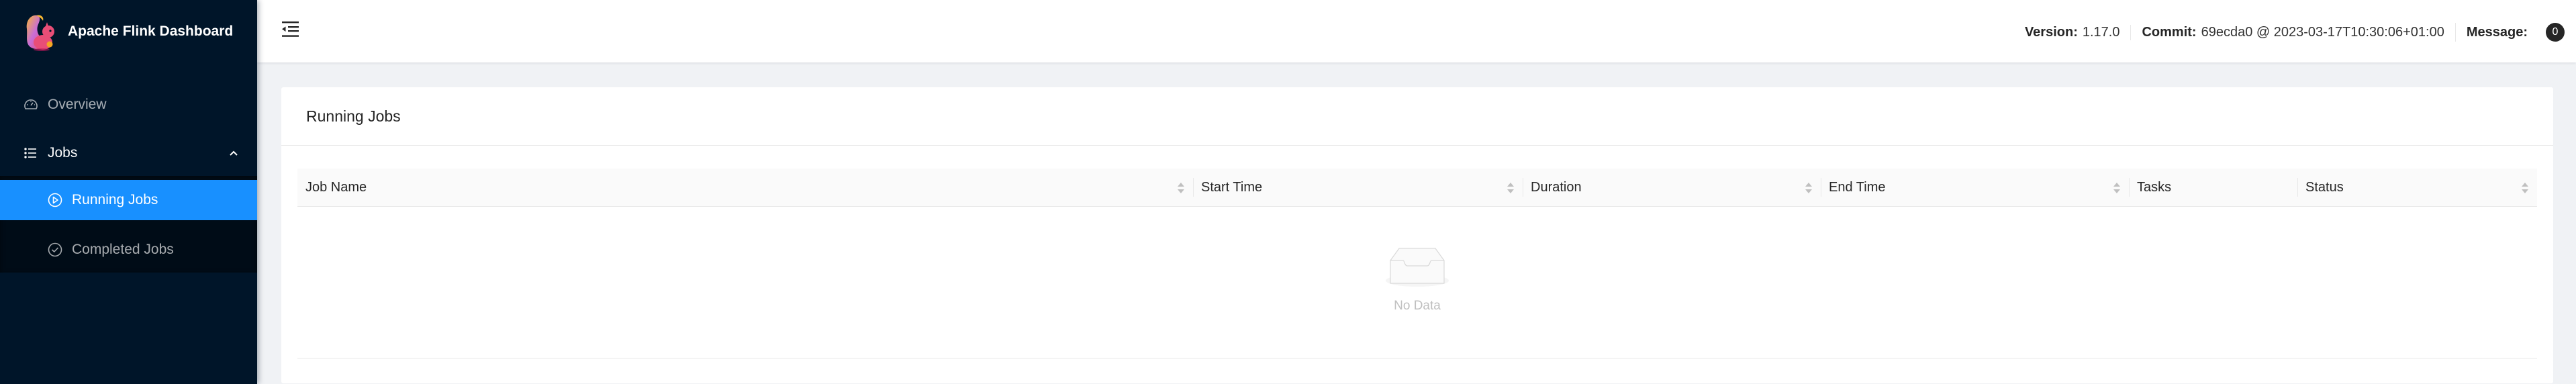 This screenshot has height=384, width=2576. I want to click on column-header-job-name: Job Name, so click(745, 188).